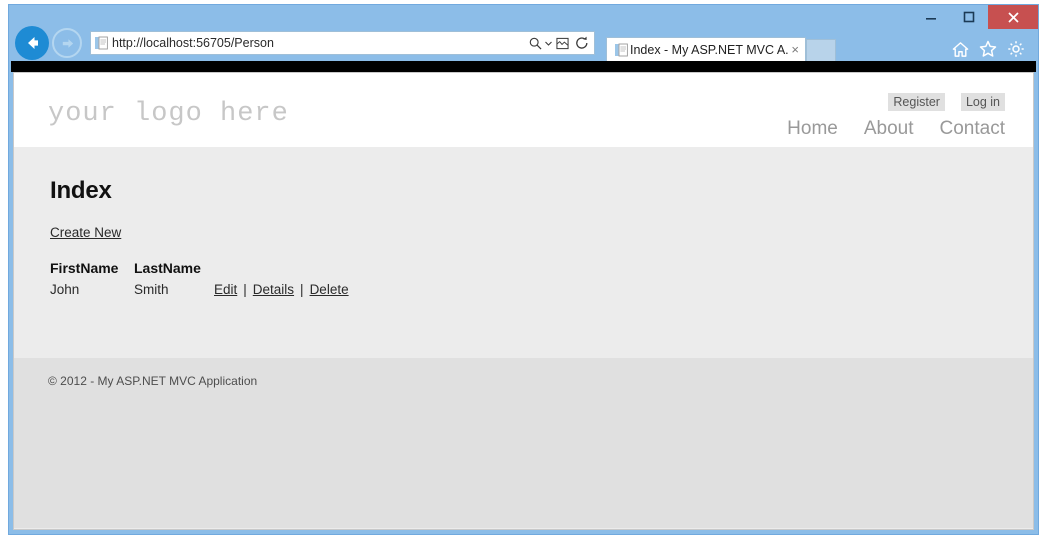  What do you see at coordinates (969, 17) in the screenshot?
I see `maximize-icon` at bounding box center [969, 17].